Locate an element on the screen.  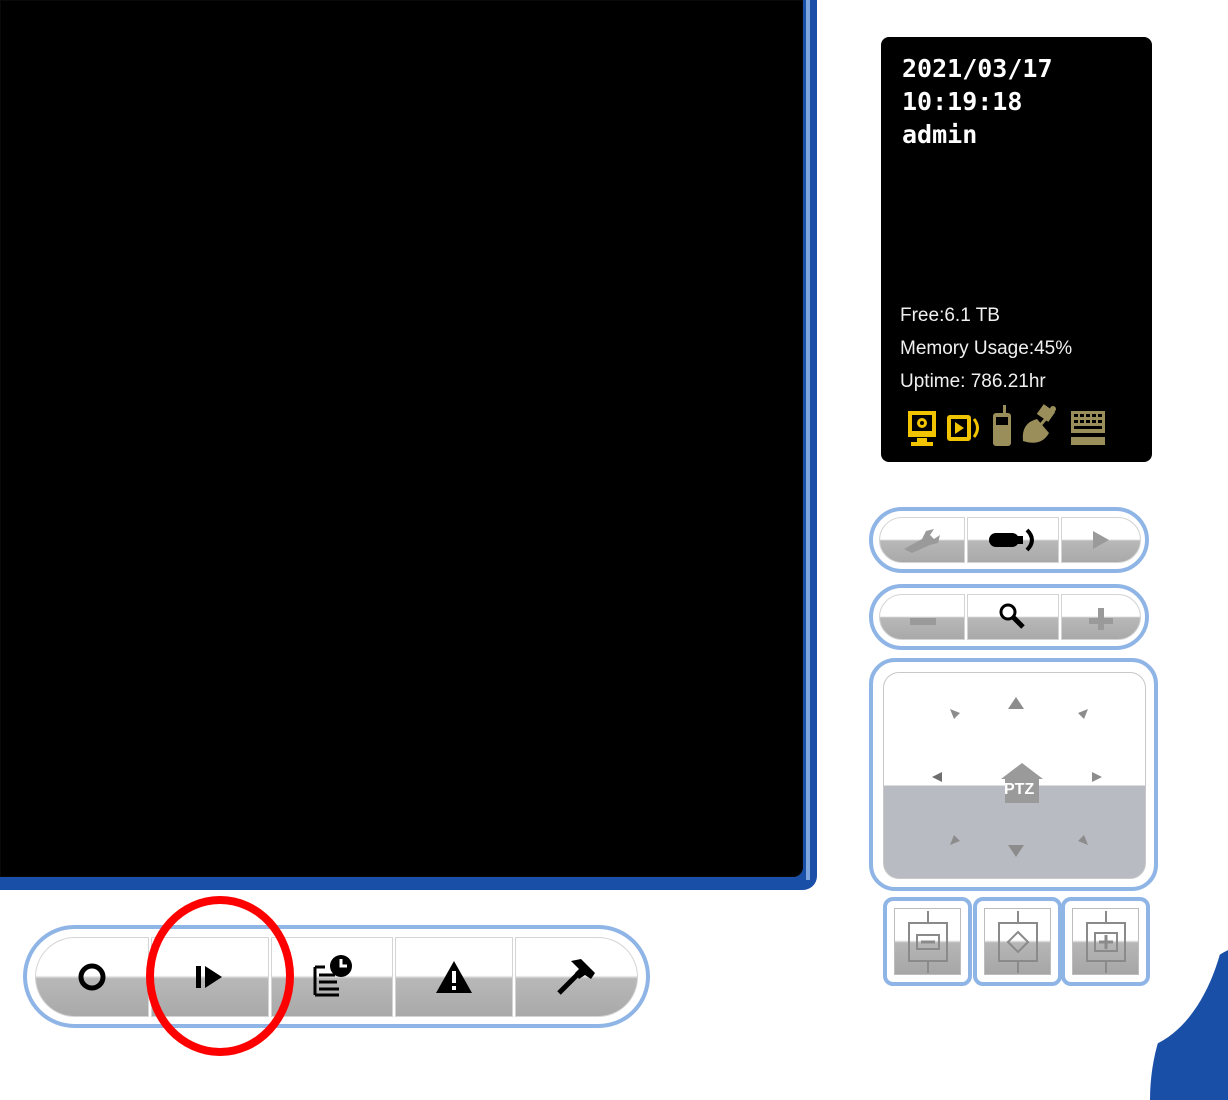
wrench-icon is located at coordinates (922, 541).